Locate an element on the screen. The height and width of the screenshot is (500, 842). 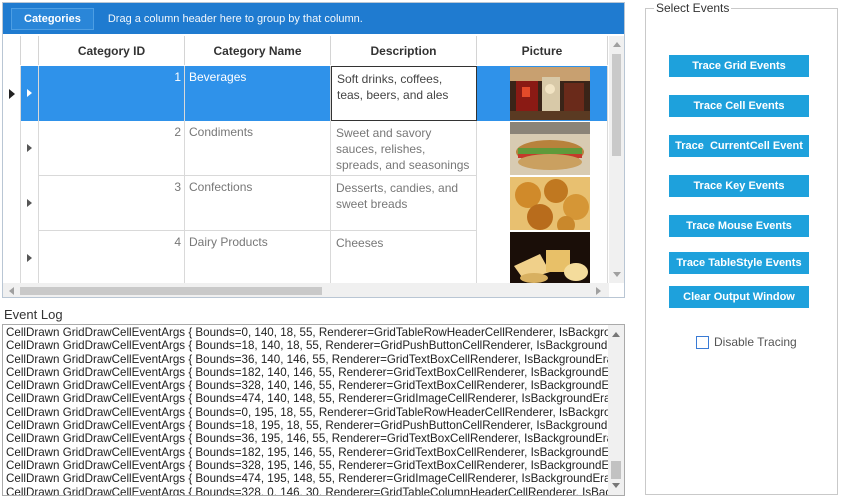
column-header-picture: Picture is located at coordinates (542, 50).